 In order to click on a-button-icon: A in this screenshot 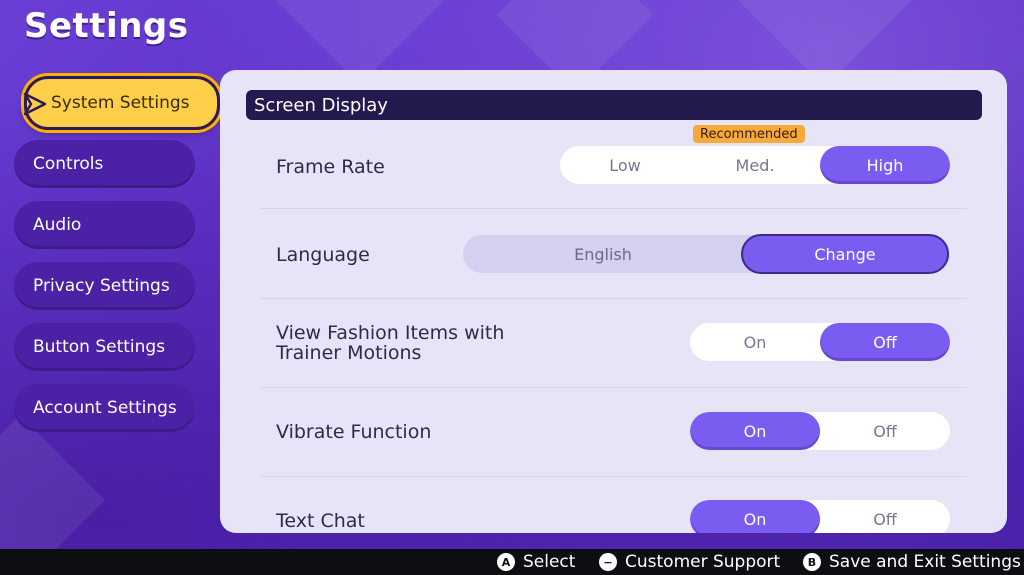, I will do `click(506, 562)`.